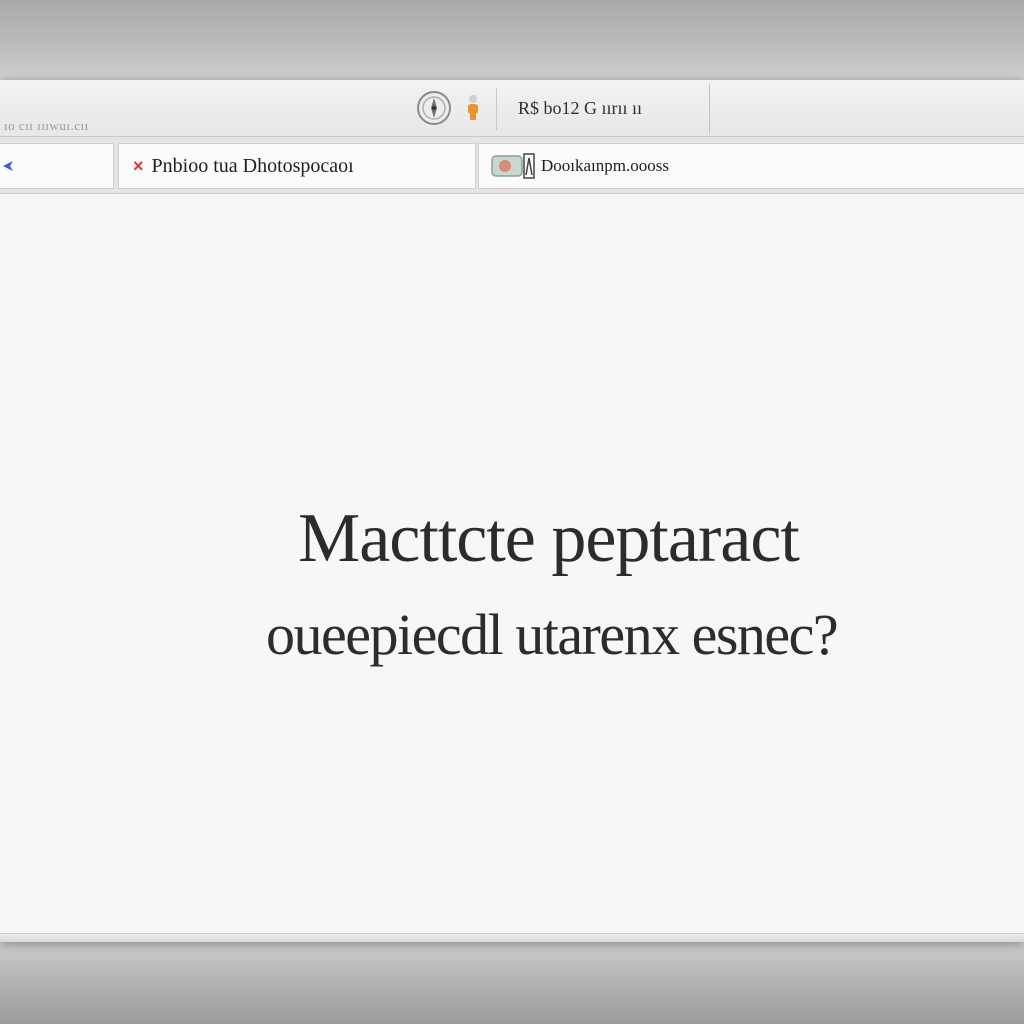 The height and width of the screenshot is (1024, 1024). Describe the element at coordinates (605, 109) in the screenshot. I see `address-field: R$ bo12 G ıırıı ıı` at that location.